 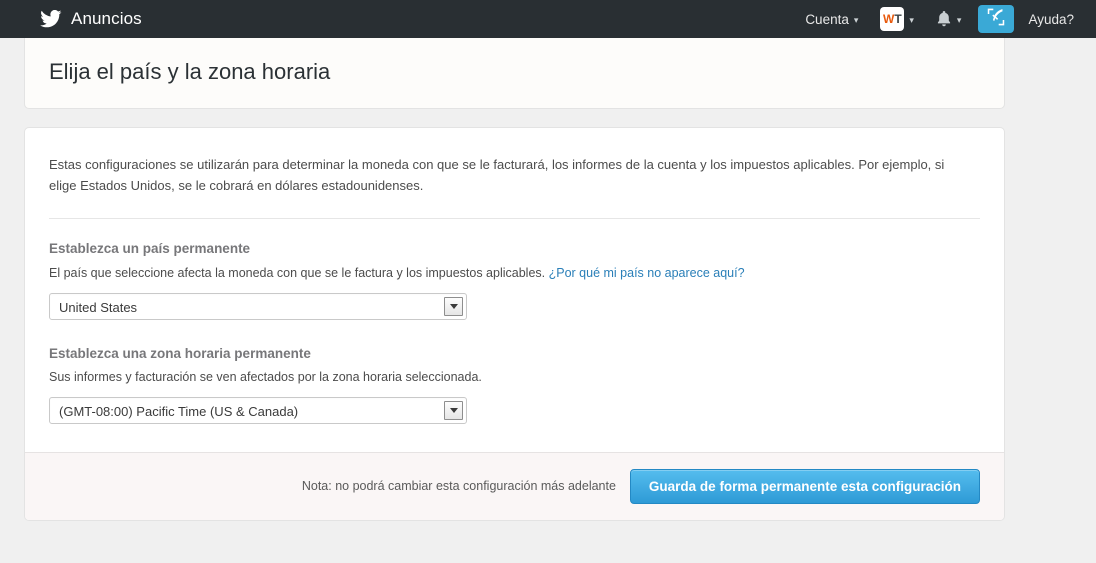 I want to click on section-divider, so click(x=514, y=219).